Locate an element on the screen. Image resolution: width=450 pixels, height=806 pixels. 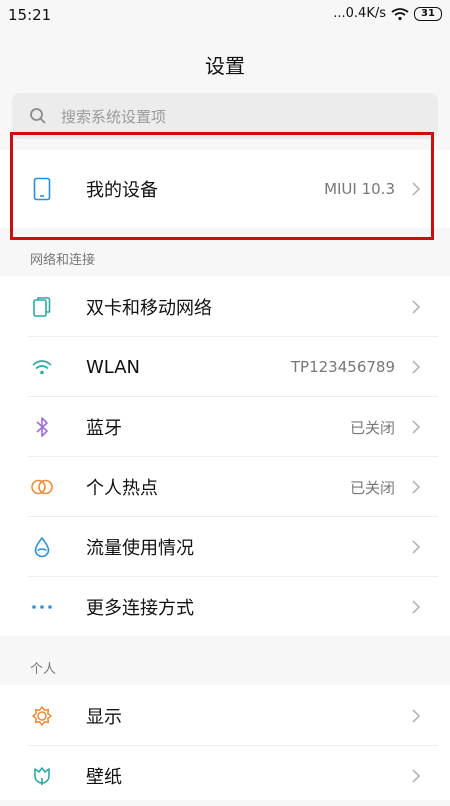
wlan-item: WLAN TP123456789 is located at coordinates (225, 367).